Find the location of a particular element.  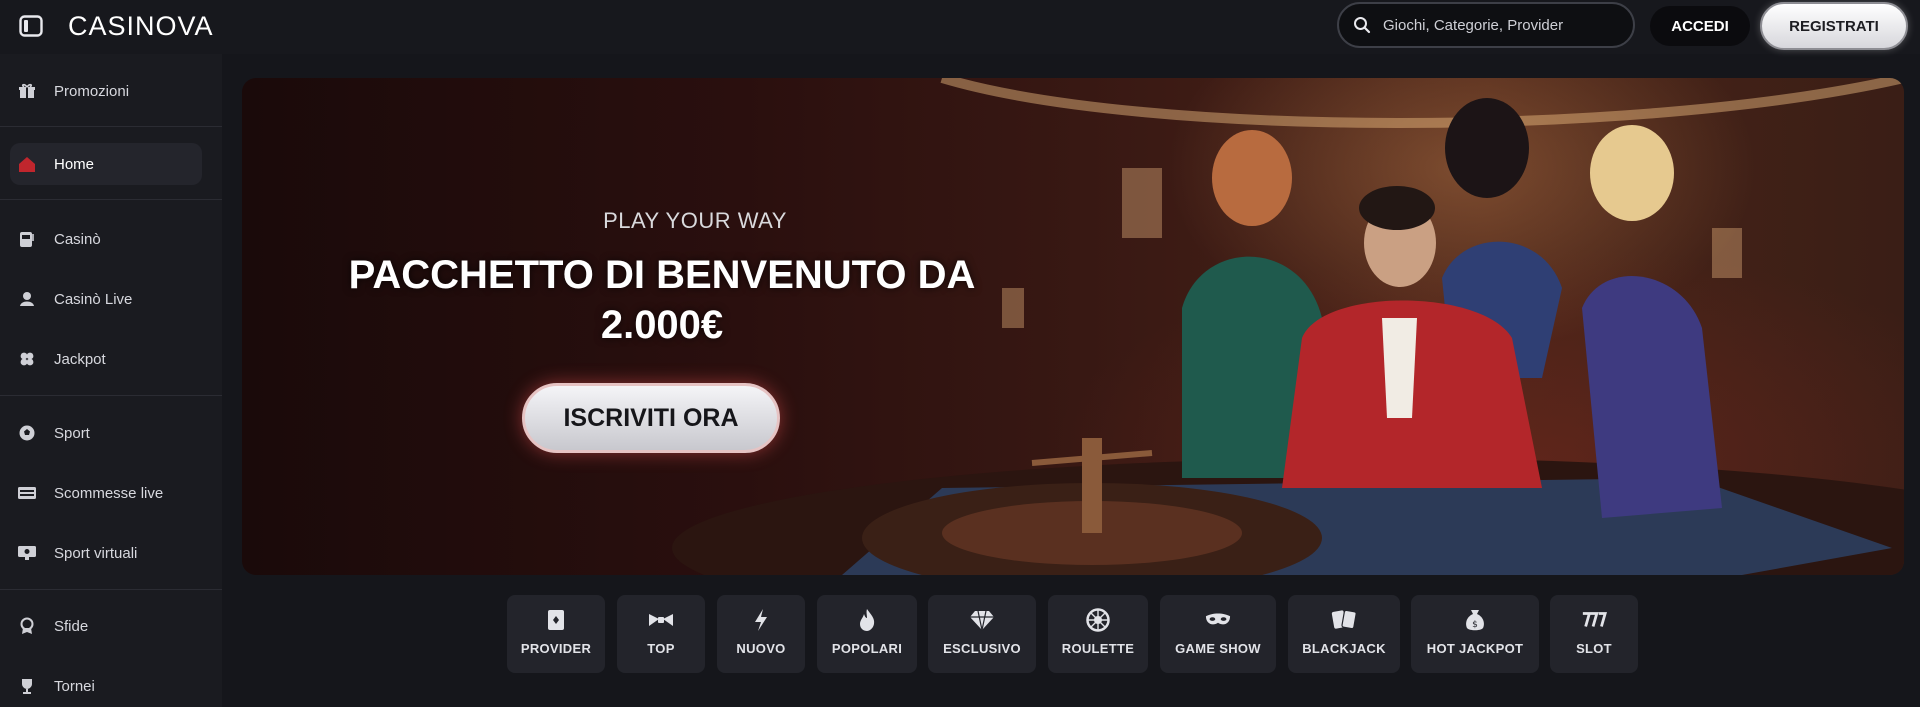

hero-title-line1: PACCHETTO DI BENVENUTO DA is located at coordinates (662, 275).